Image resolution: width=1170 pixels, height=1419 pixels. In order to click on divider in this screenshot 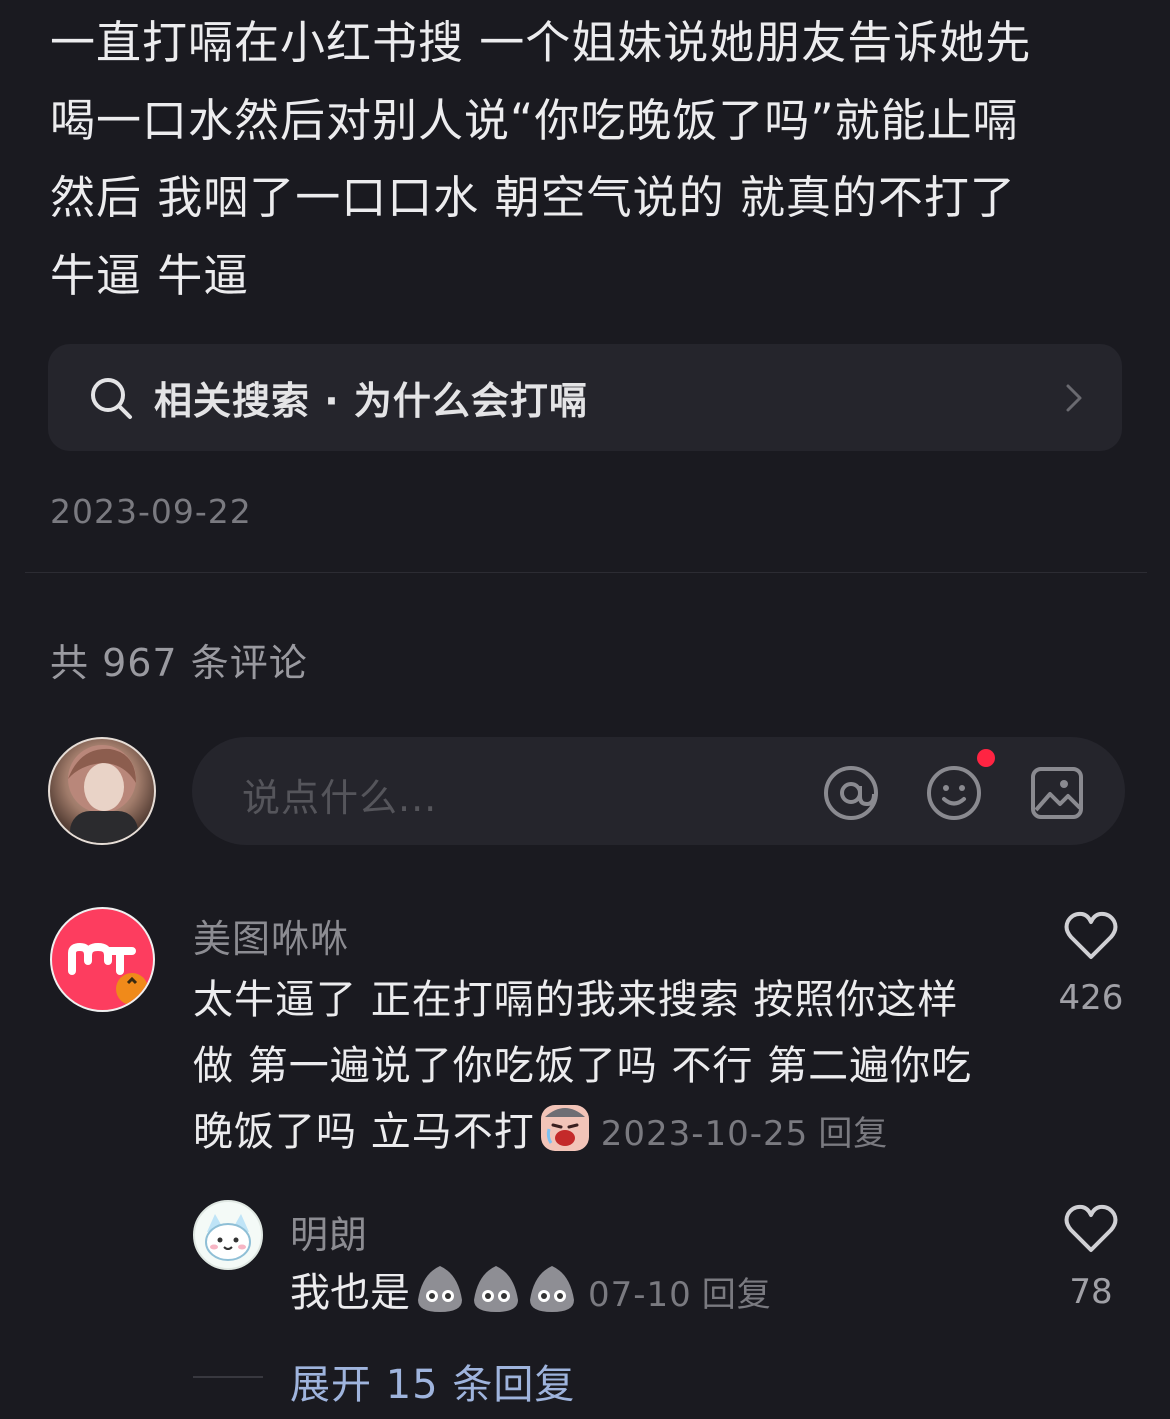, I will do `click(586, 572)`.